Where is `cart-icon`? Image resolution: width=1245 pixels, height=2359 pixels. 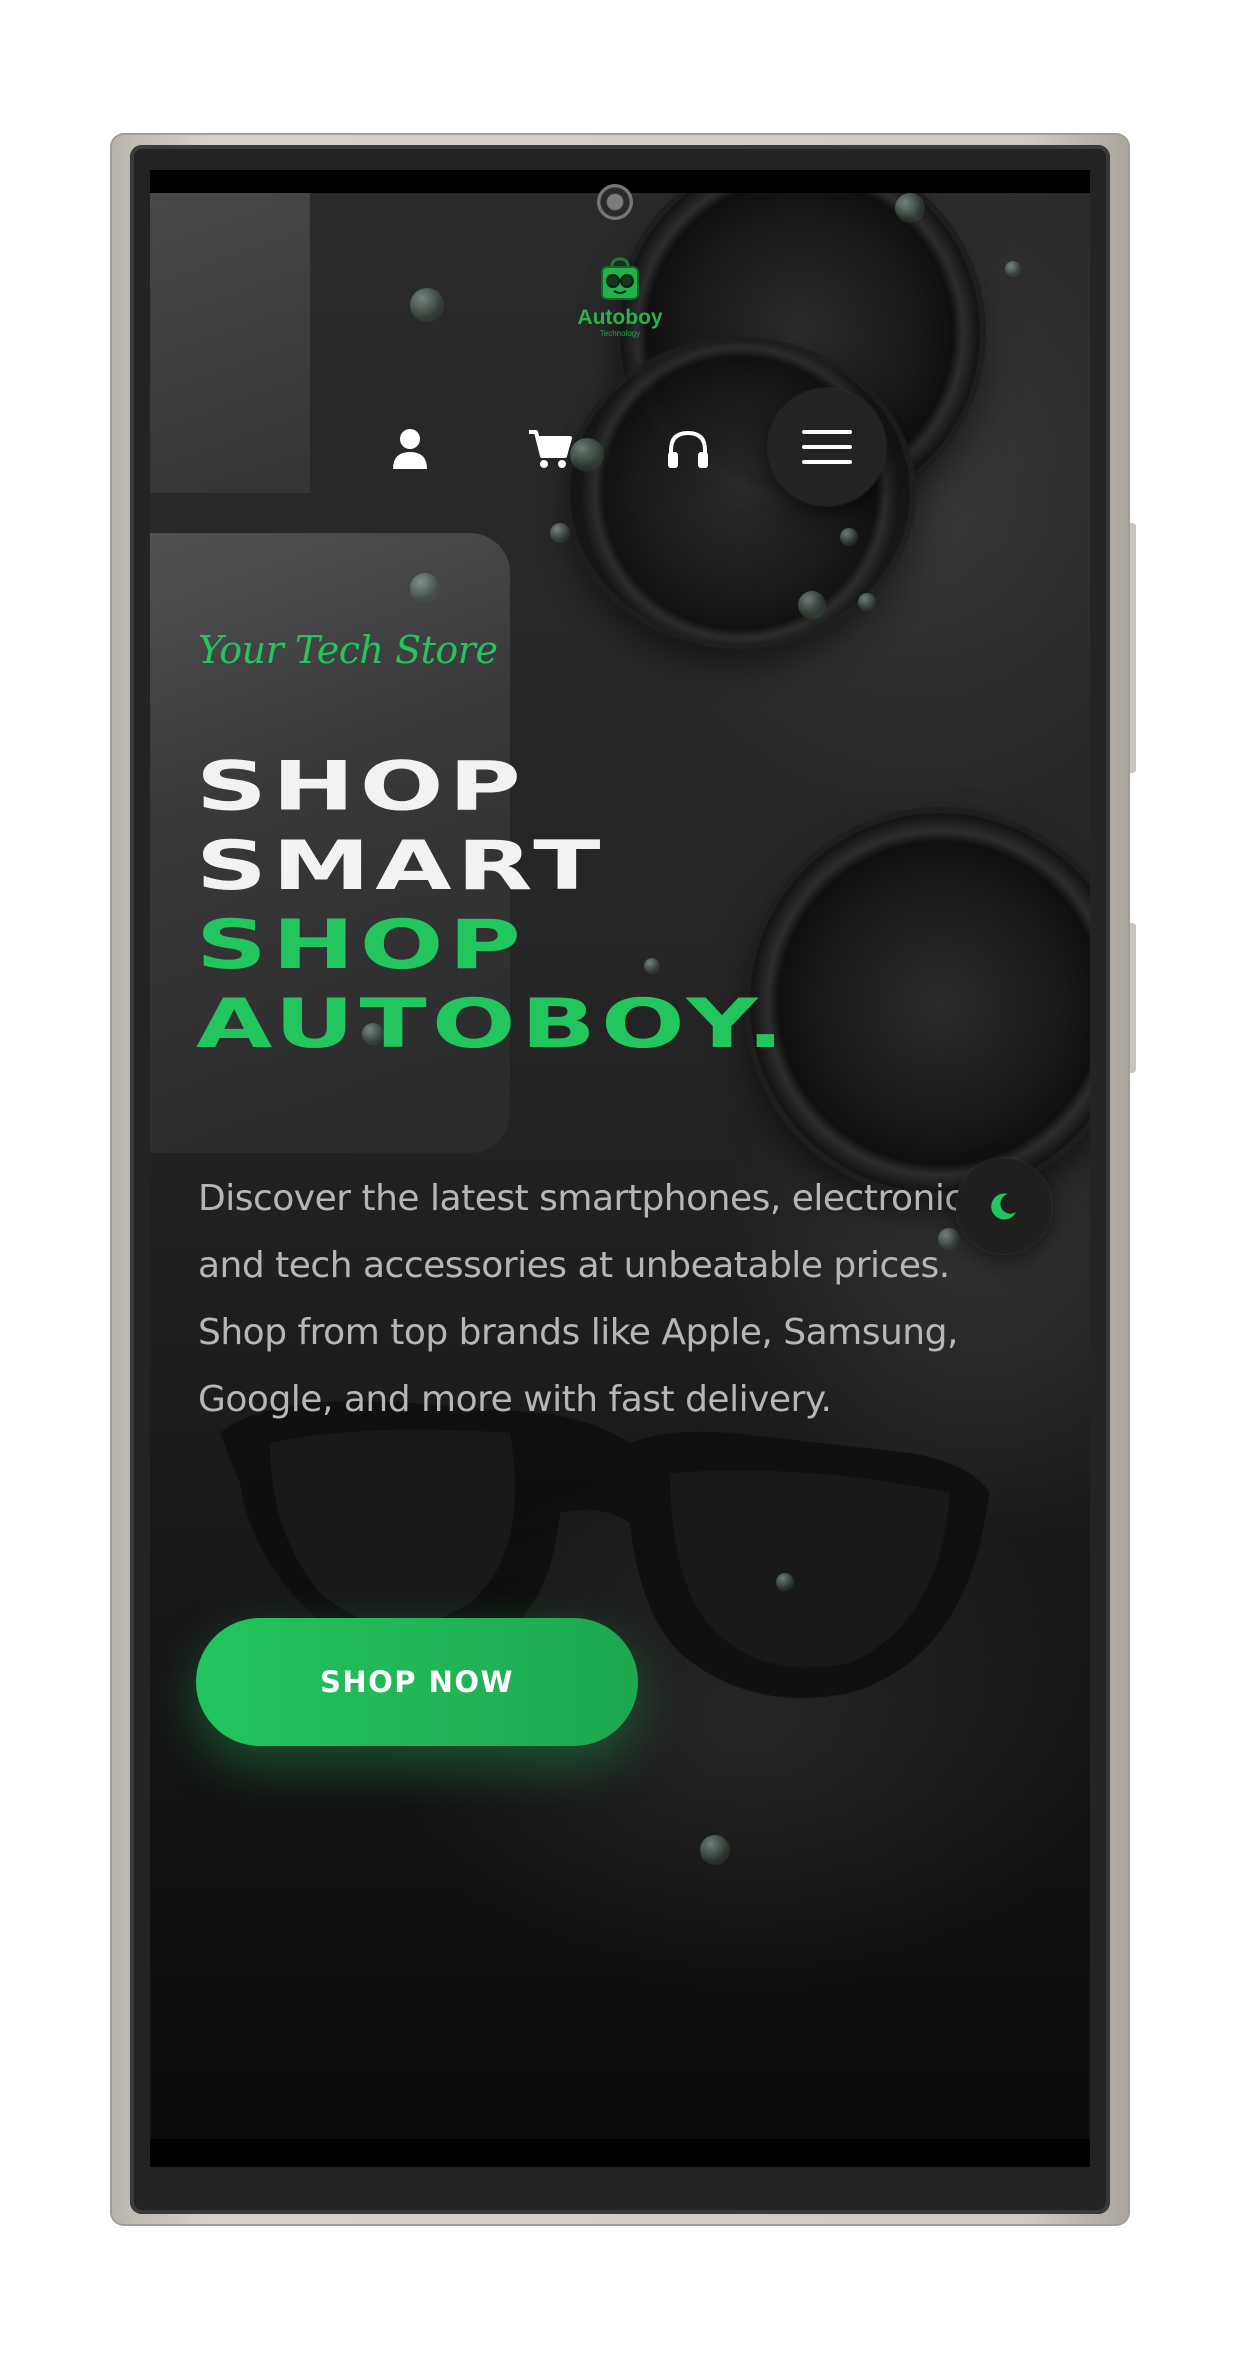 cart-icon is located at coordinates (550, 449).